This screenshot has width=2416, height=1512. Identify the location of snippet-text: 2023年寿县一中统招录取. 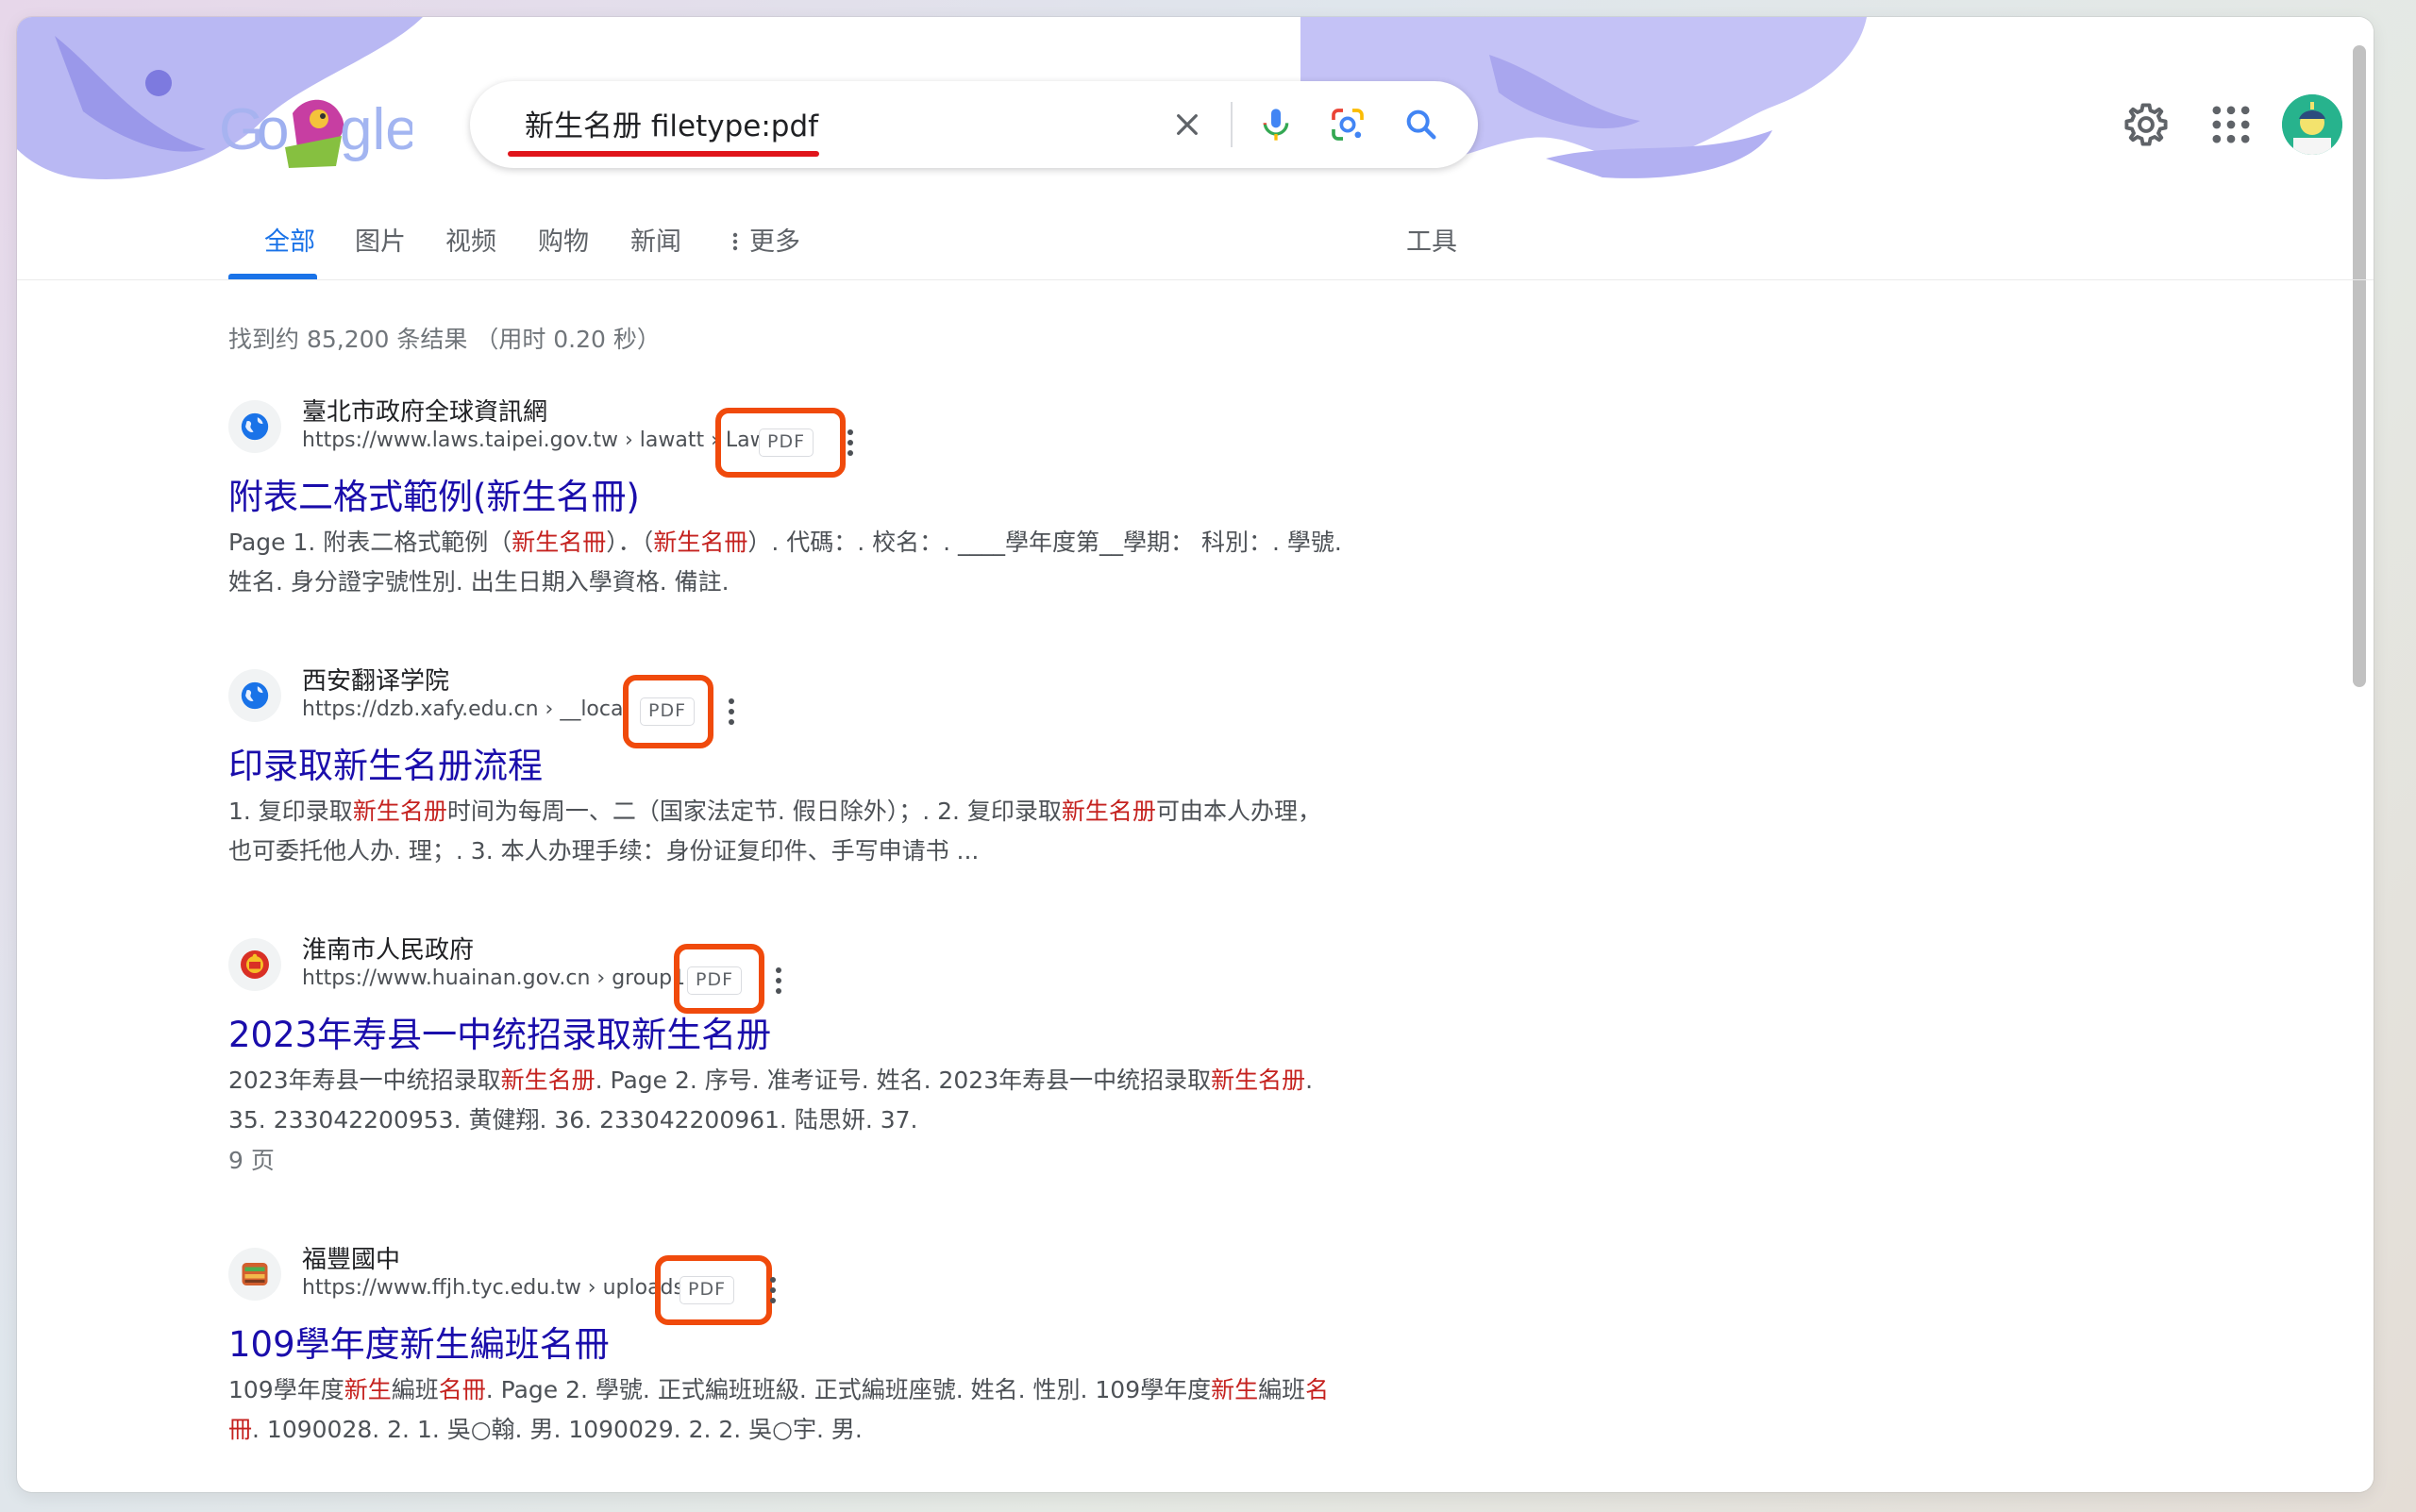
(365, 1080).